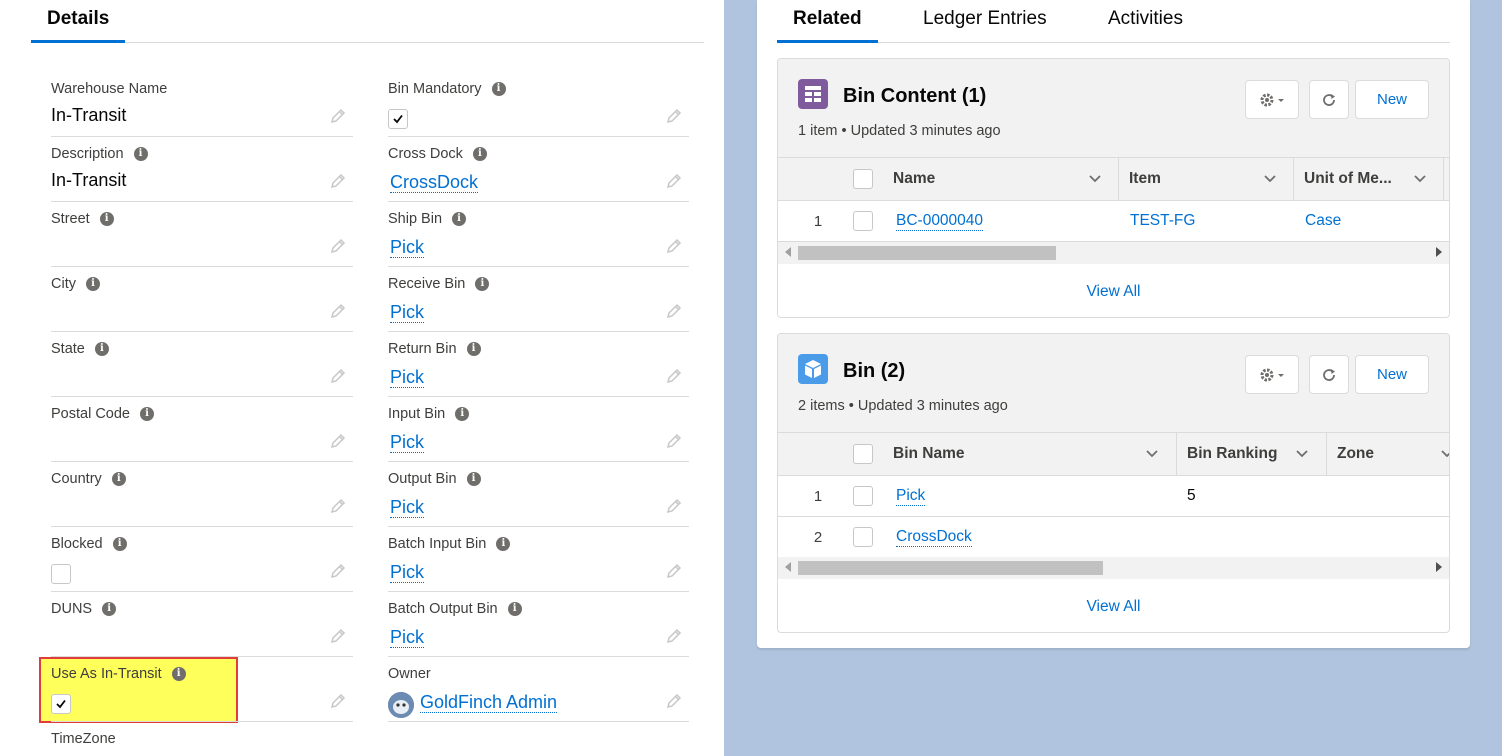 The image size is (1502, 756). I want to click on tab-details: Details, so click(78, 25).